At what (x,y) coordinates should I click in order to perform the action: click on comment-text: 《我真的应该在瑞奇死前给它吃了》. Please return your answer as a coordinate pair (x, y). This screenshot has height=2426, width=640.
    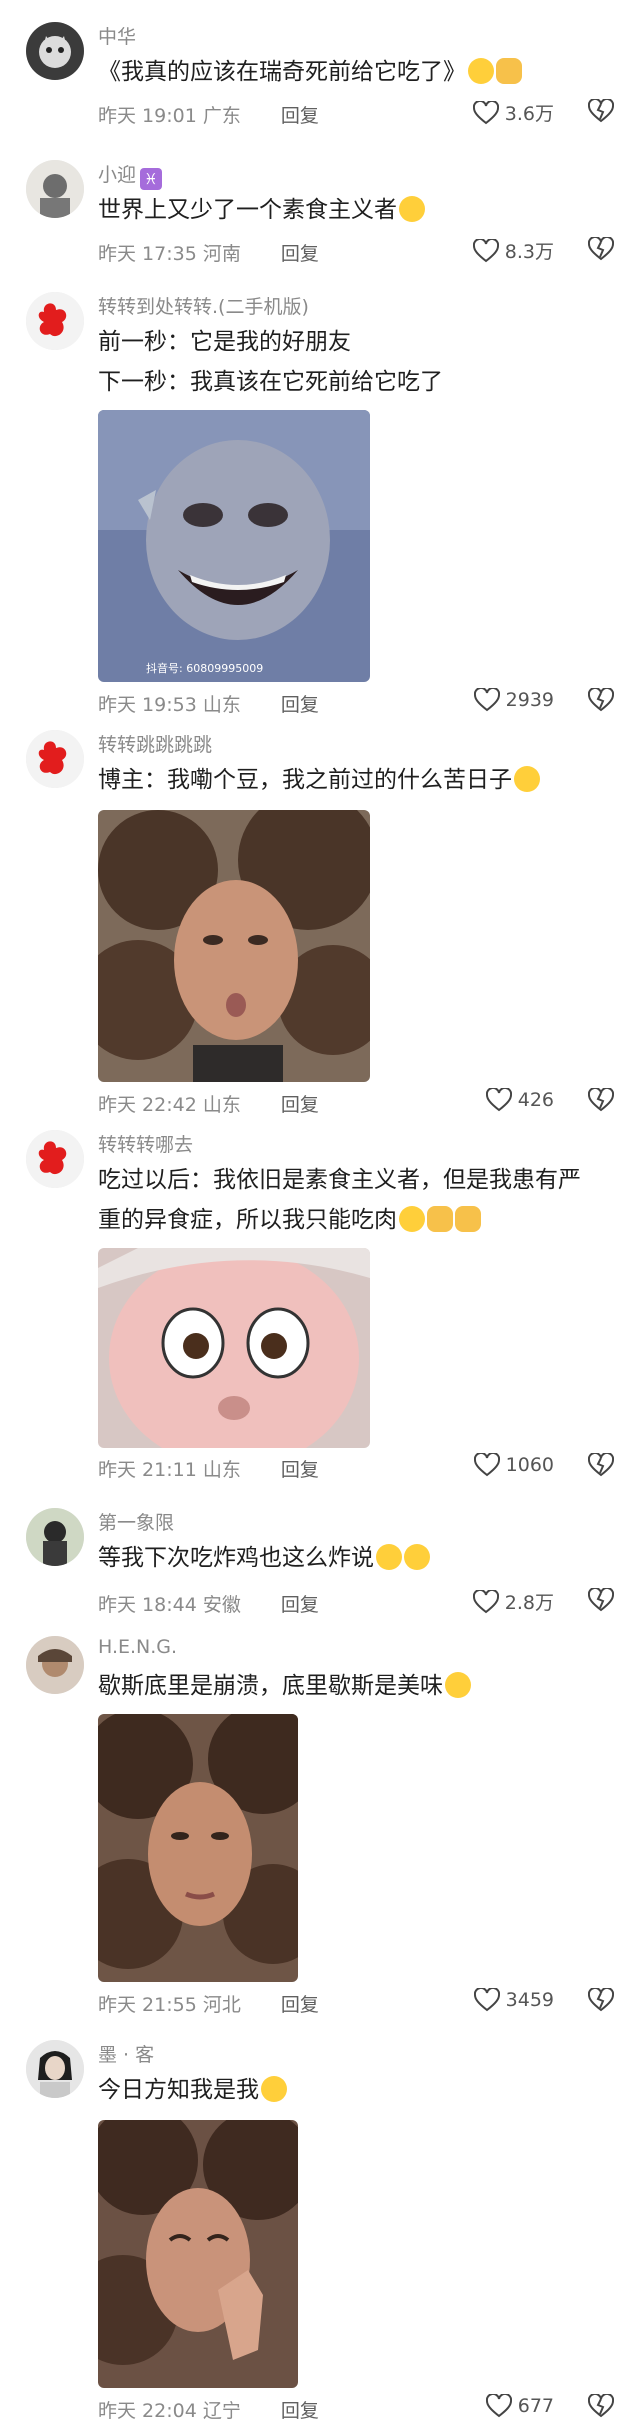
    Looking at the image, I should click on (358, 72).